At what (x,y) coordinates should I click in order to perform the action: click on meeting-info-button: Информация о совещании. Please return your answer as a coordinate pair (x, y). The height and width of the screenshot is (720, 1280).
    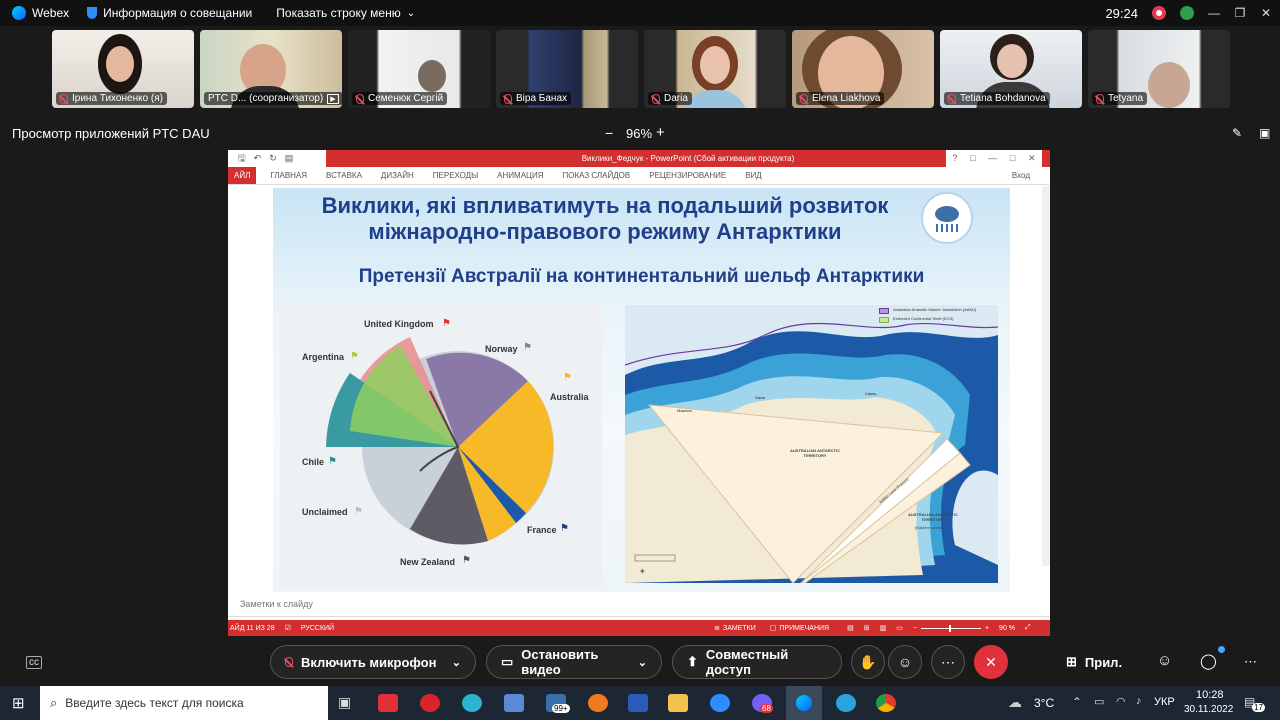
    Looking at the image, I should click on (169, 13).